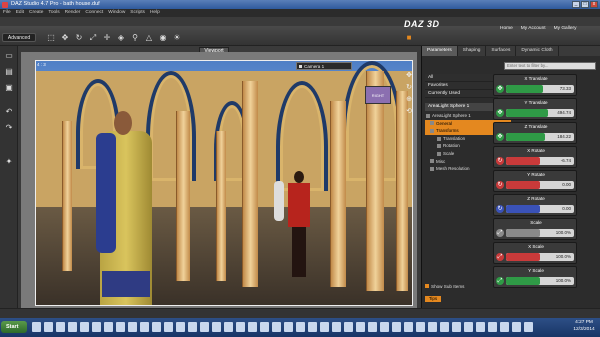  I want to click on move-icon: ✥, so click(65, 38).